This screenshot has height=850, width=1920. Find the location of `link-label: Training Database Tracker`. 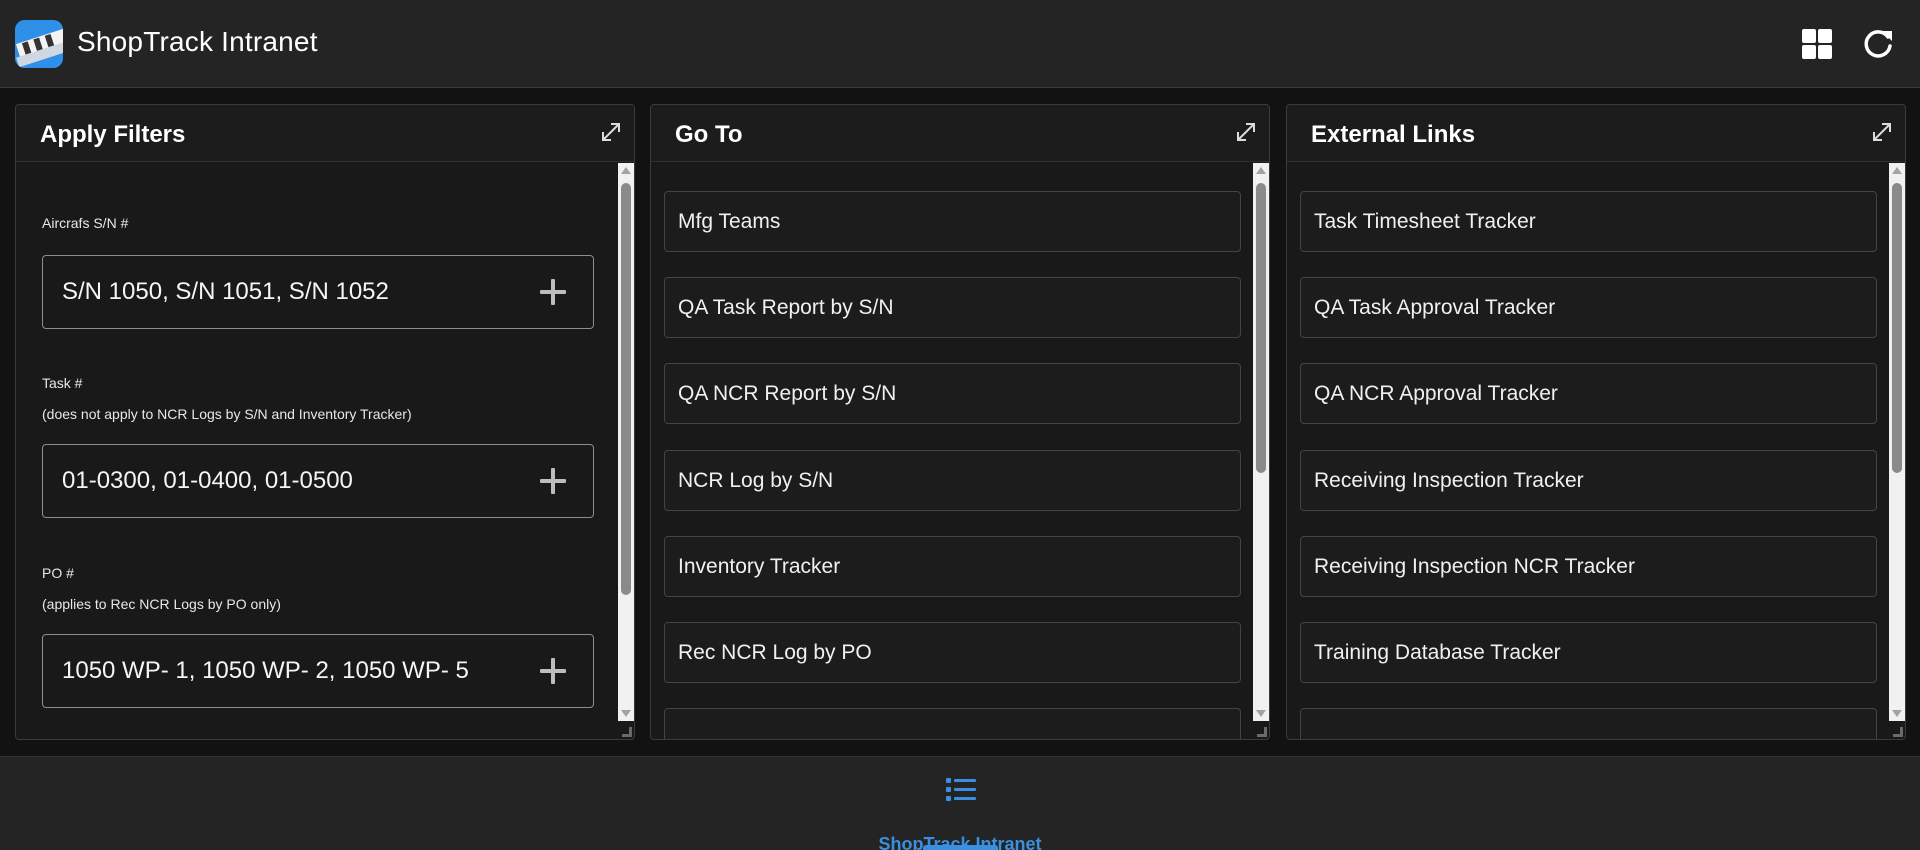

link-label: Training Database Tracker is located at coordinates (1437, 652).